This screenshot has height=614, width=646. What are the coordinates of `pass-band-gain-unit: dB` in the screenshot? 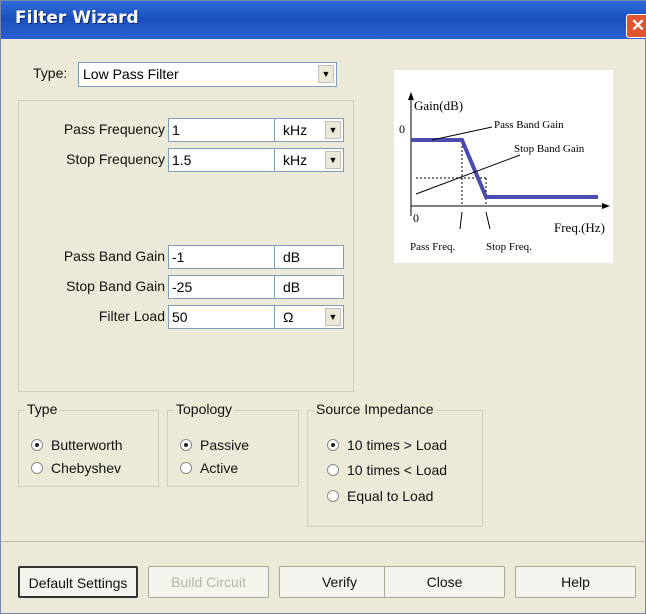 It's located at (309, 257).